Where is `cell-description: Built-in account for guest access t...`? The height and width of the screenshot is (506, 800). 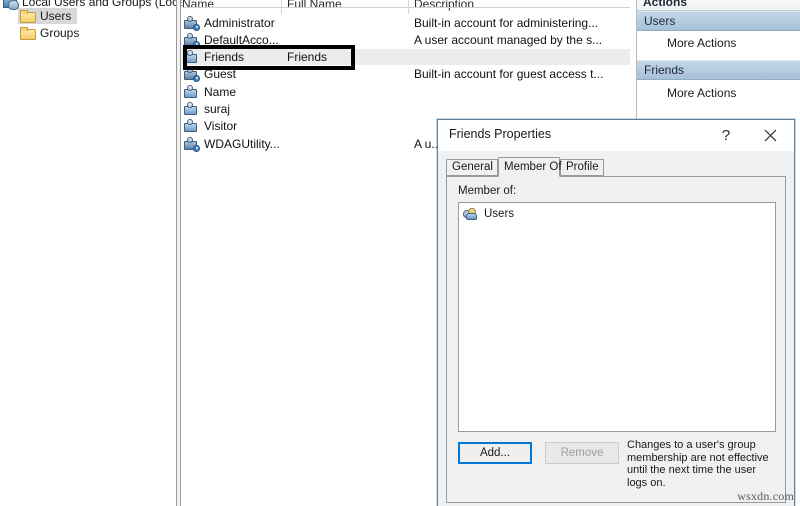
cell-description: Built-in account for guest access t... is located at coordinates (509, 74).